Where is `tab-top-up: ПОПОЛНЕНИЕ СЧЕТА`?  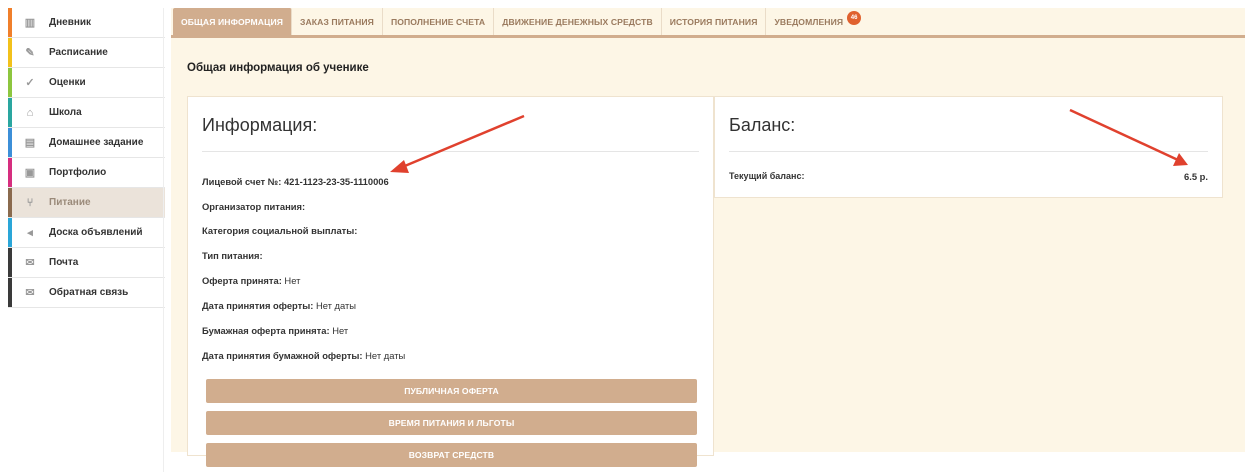 tab-top-up: ПОПОЛНЕНИЕ СЧЕТА is located at coordinates (439, 21).